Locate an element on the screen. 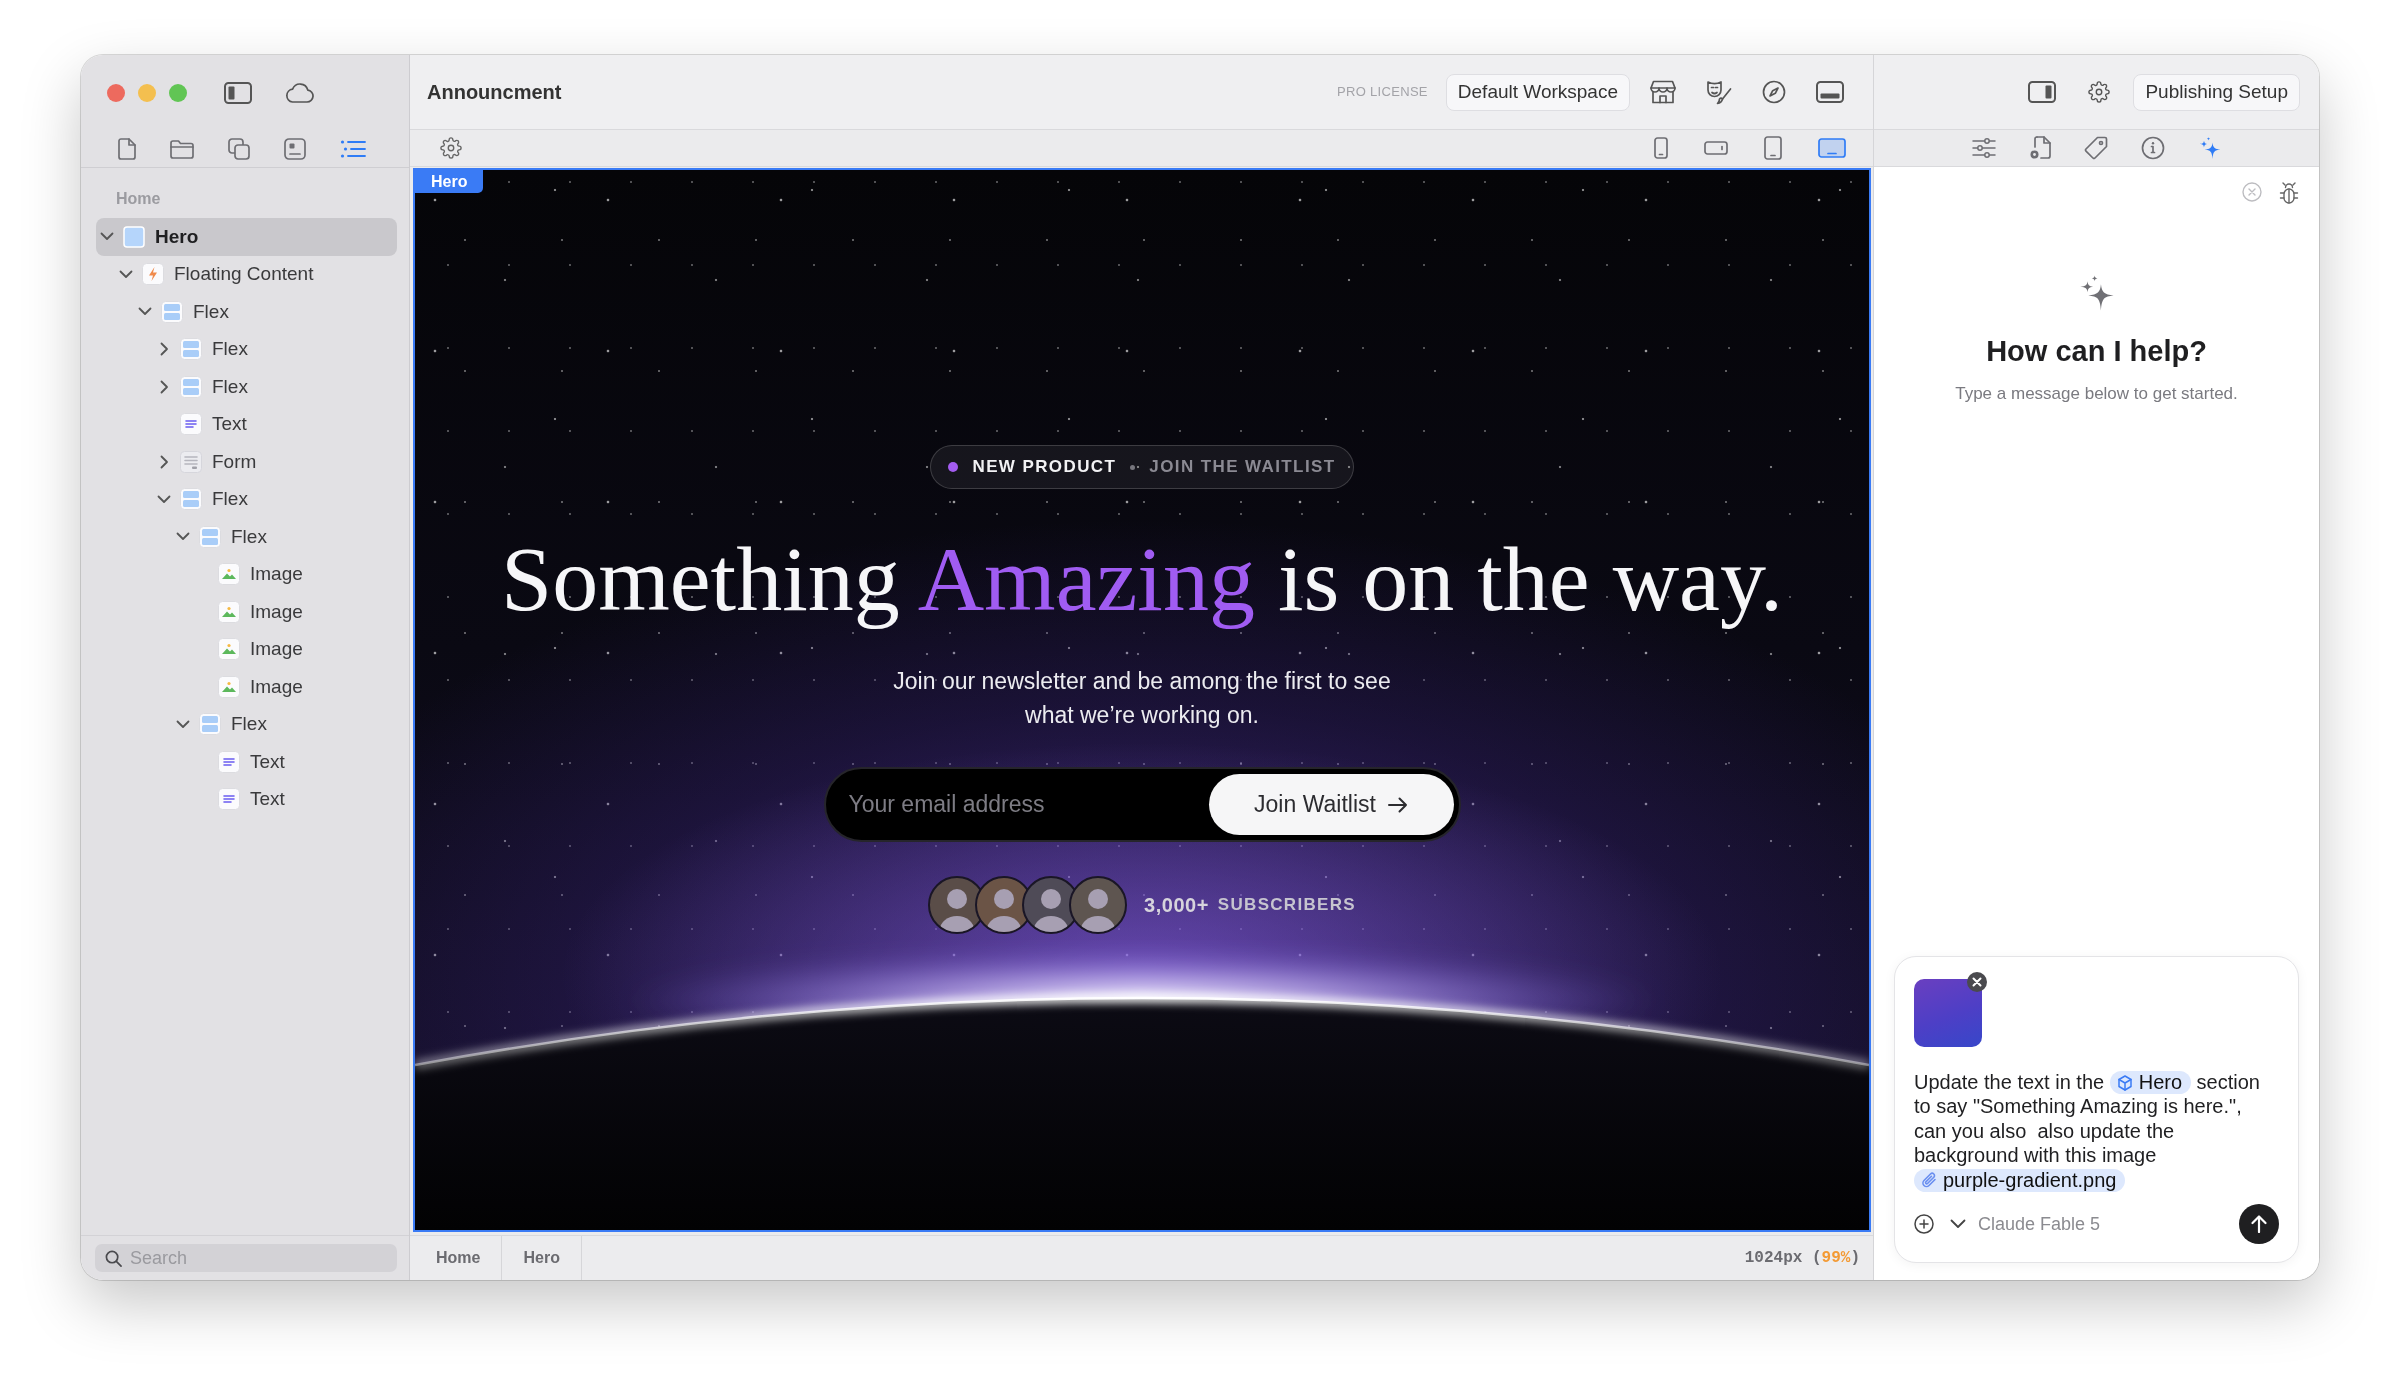  sliders-icon is located at coordinates (1983, 148).